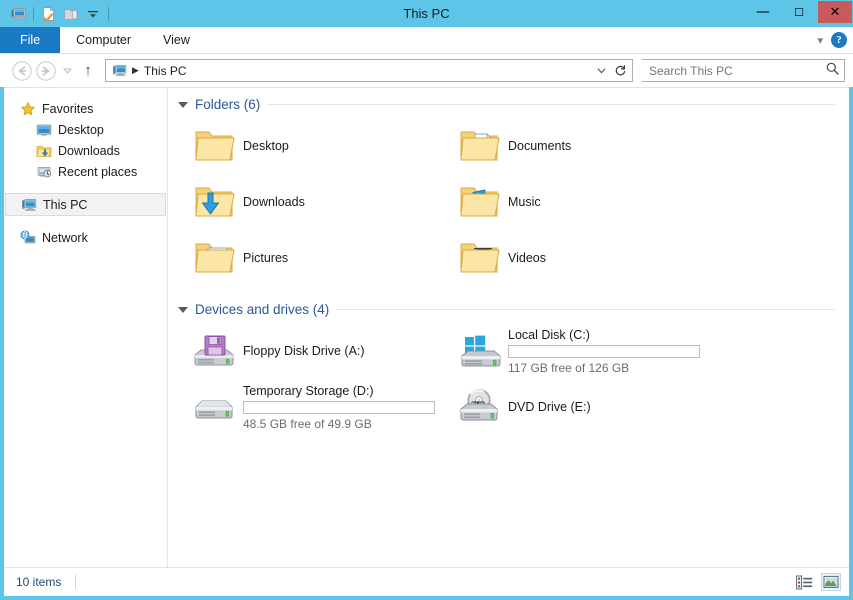 This screenshot has height=600, width=853. I want to click on breadcrumb: ▶ This PC, so click(351, 71).